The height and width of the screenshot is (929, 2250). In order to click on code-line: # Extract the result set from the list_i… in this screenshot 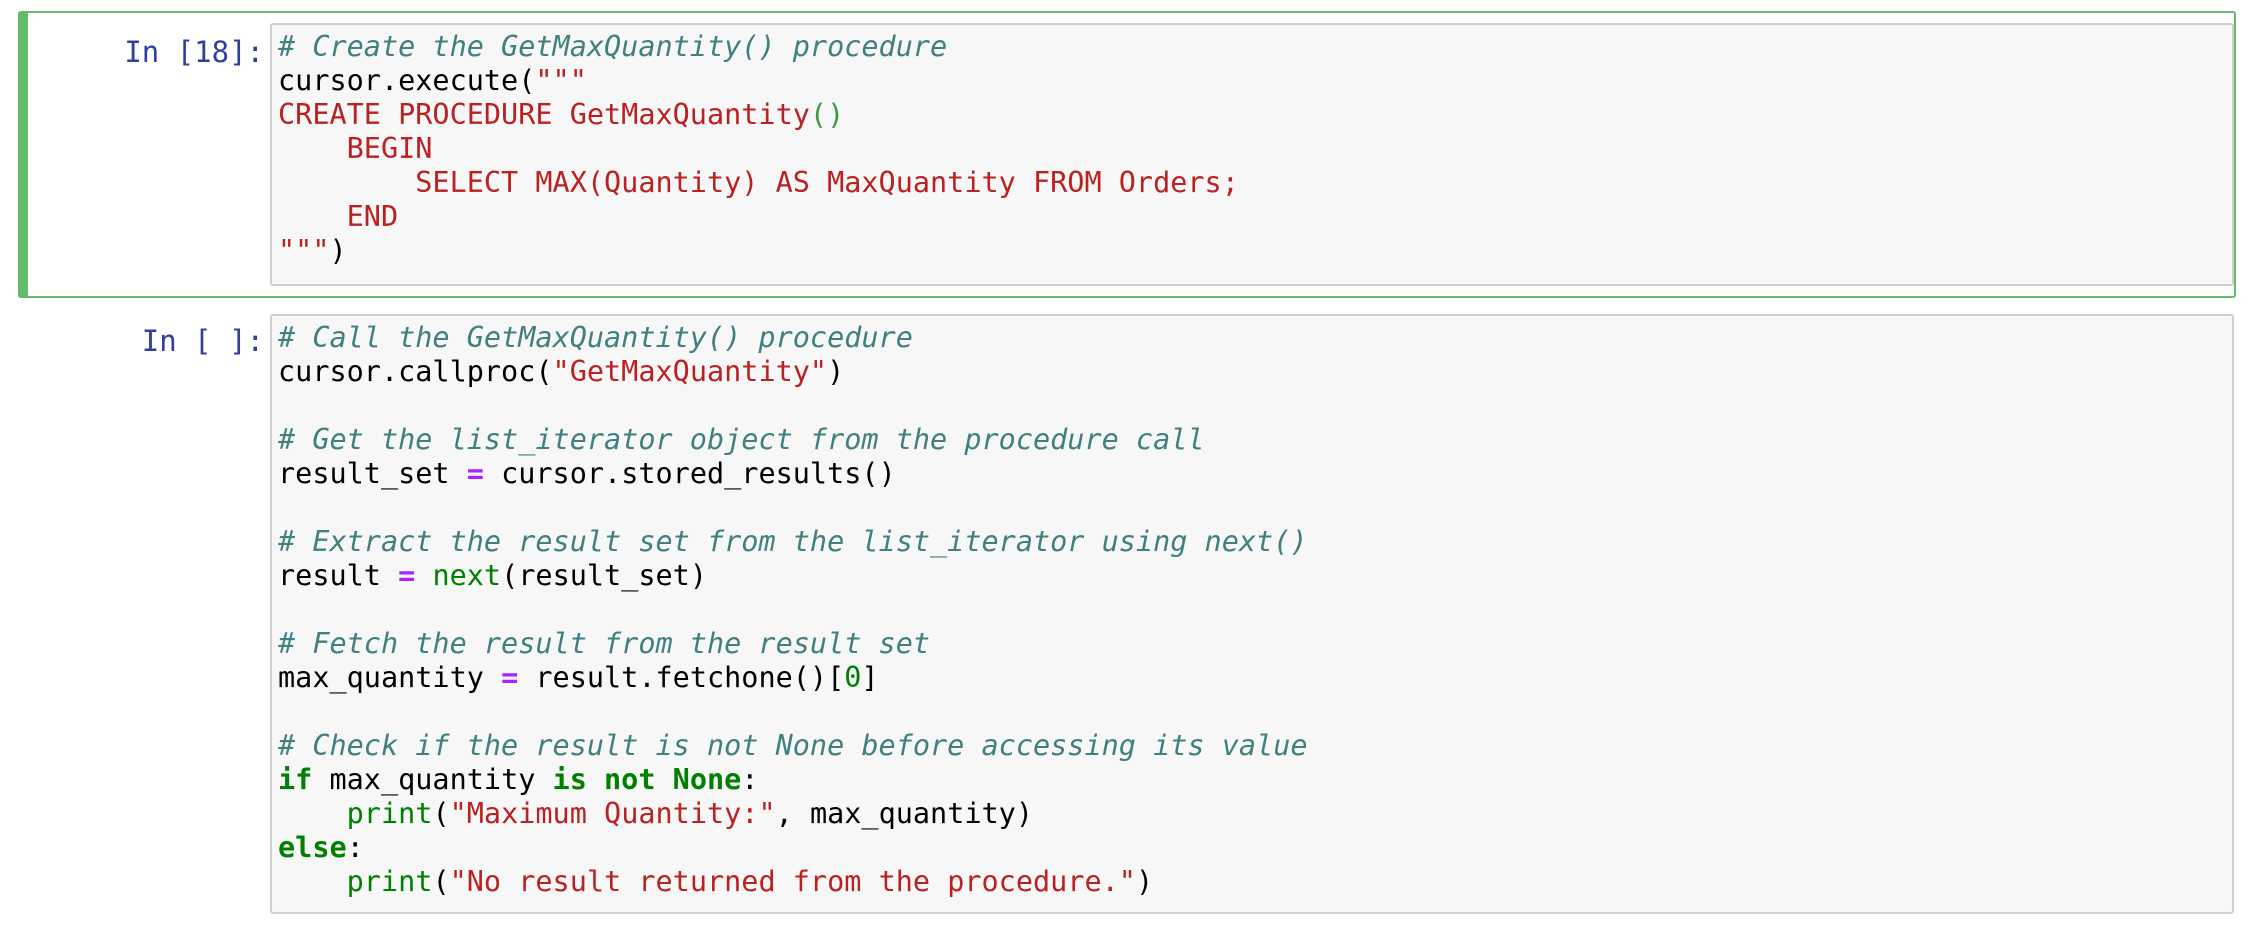, I will do `click(793, 542)`.